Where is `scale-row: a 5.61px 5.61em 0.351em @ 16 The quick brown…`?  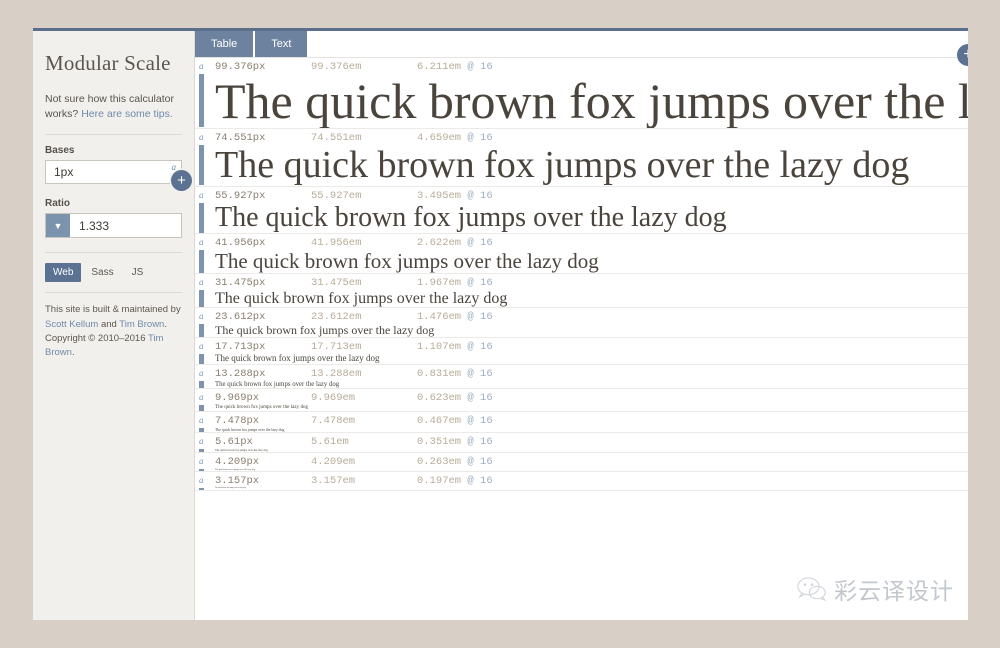
scale-row: a 5.61px 5.61em 0.351em @ 16 The quick brown… is located at coordinates (581, 443).